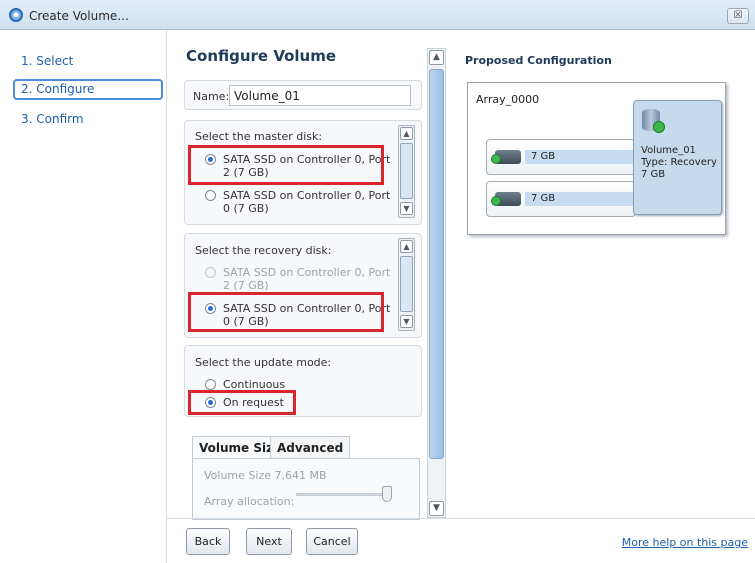 This screenshot has height=563, width=755. What do you see at coordinates (508, 99) in the screenshot?
I see `array-name: Array_0000` at bounding box center [508, 99].